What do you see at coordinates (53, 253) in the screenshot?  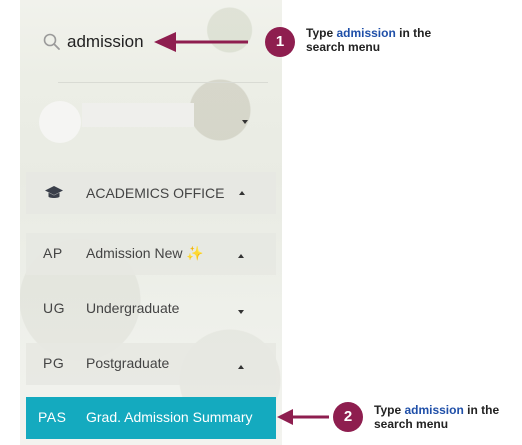 I see `menu-item-abbr: AP` at bounding box center [53, 253].